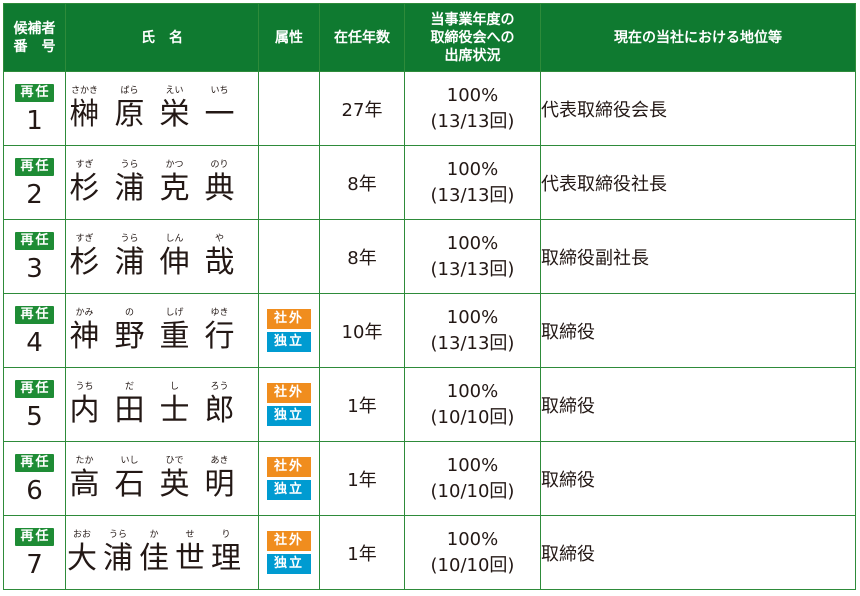  What do you see at coordinates (219, 109) in the screenshot?
I see `name-char: いち一` at bounding box center [219, 109].